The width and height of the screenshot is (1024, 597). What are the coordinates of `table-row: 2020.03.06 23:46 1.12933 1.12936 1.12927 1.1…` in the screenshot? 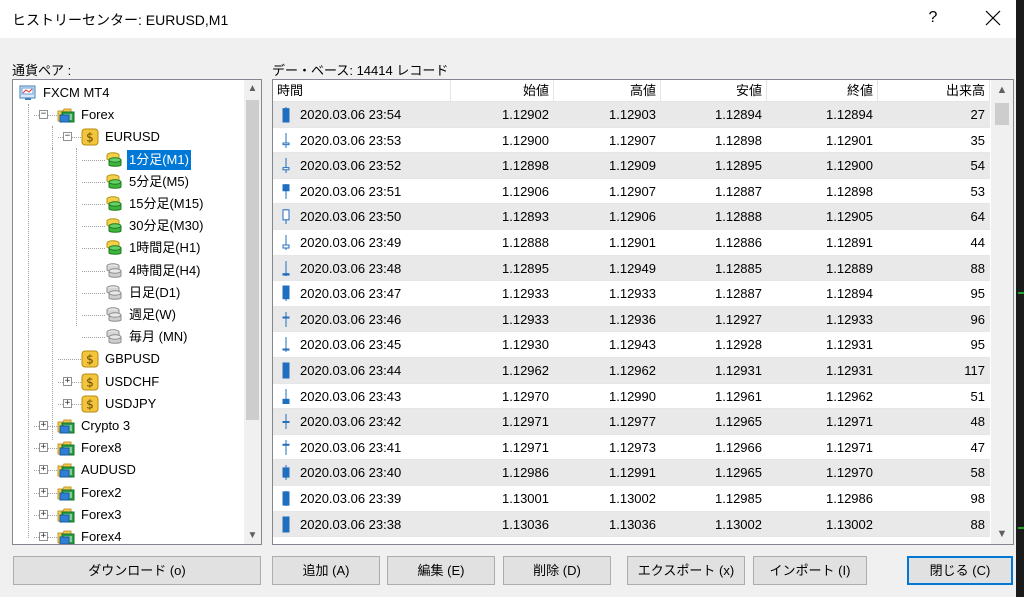 It's located at (631, 319).